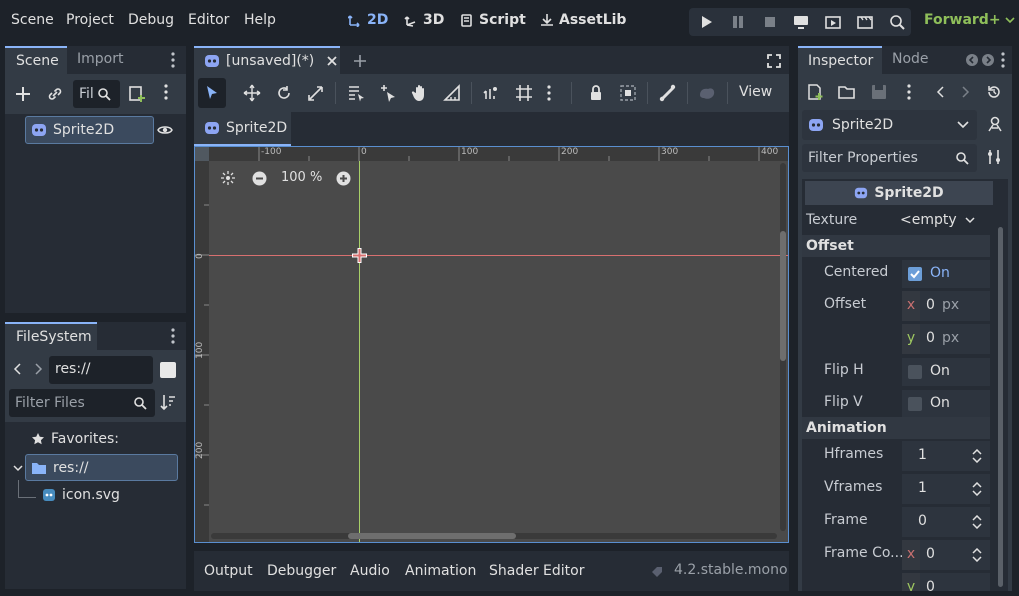  What do you see at coordinates (706, 22) in the screenshot?
I see `play-icon` at bounding box center [706, 22].